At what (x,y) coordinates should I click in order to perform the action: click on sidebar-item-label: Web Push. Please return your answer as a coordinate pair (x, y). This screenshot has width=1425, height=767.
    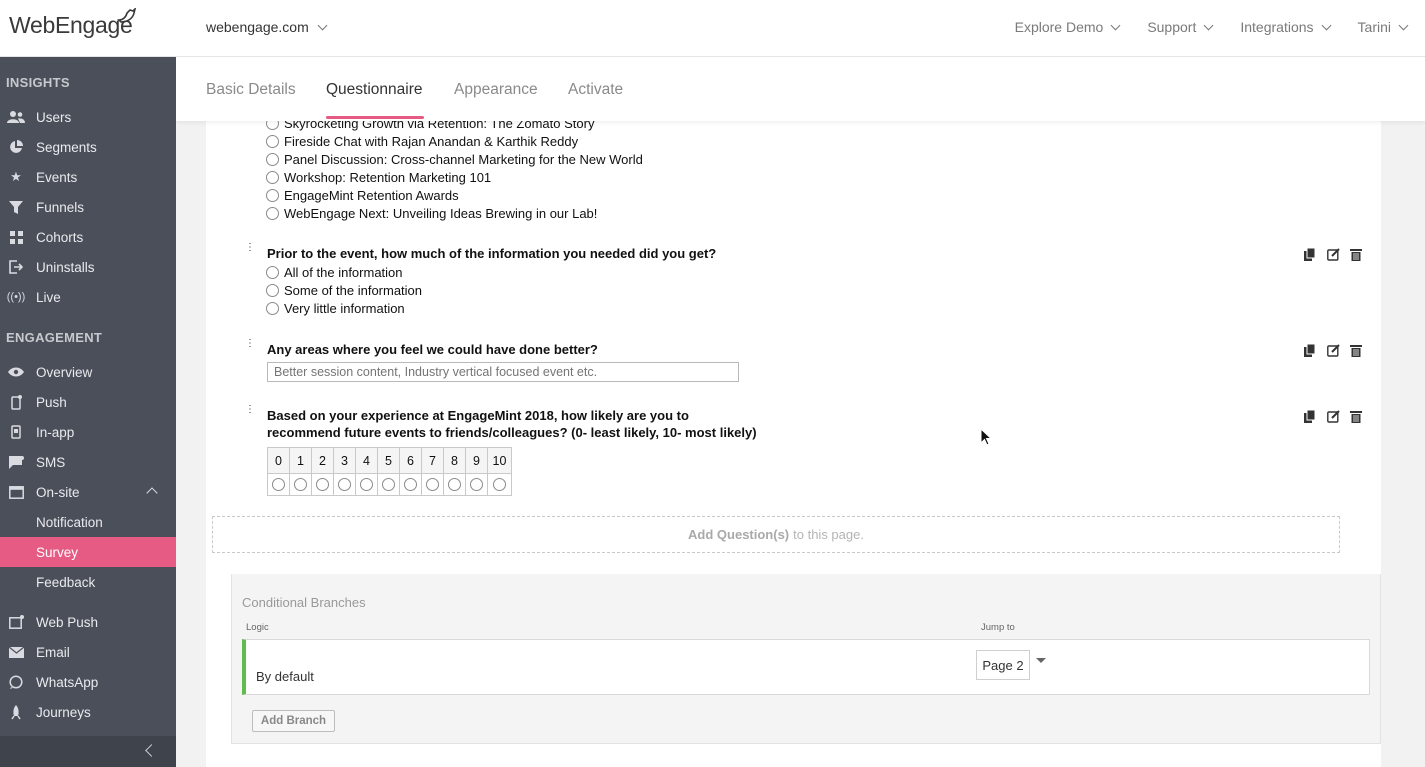
    Looking at the image, I should click on (67, 622).